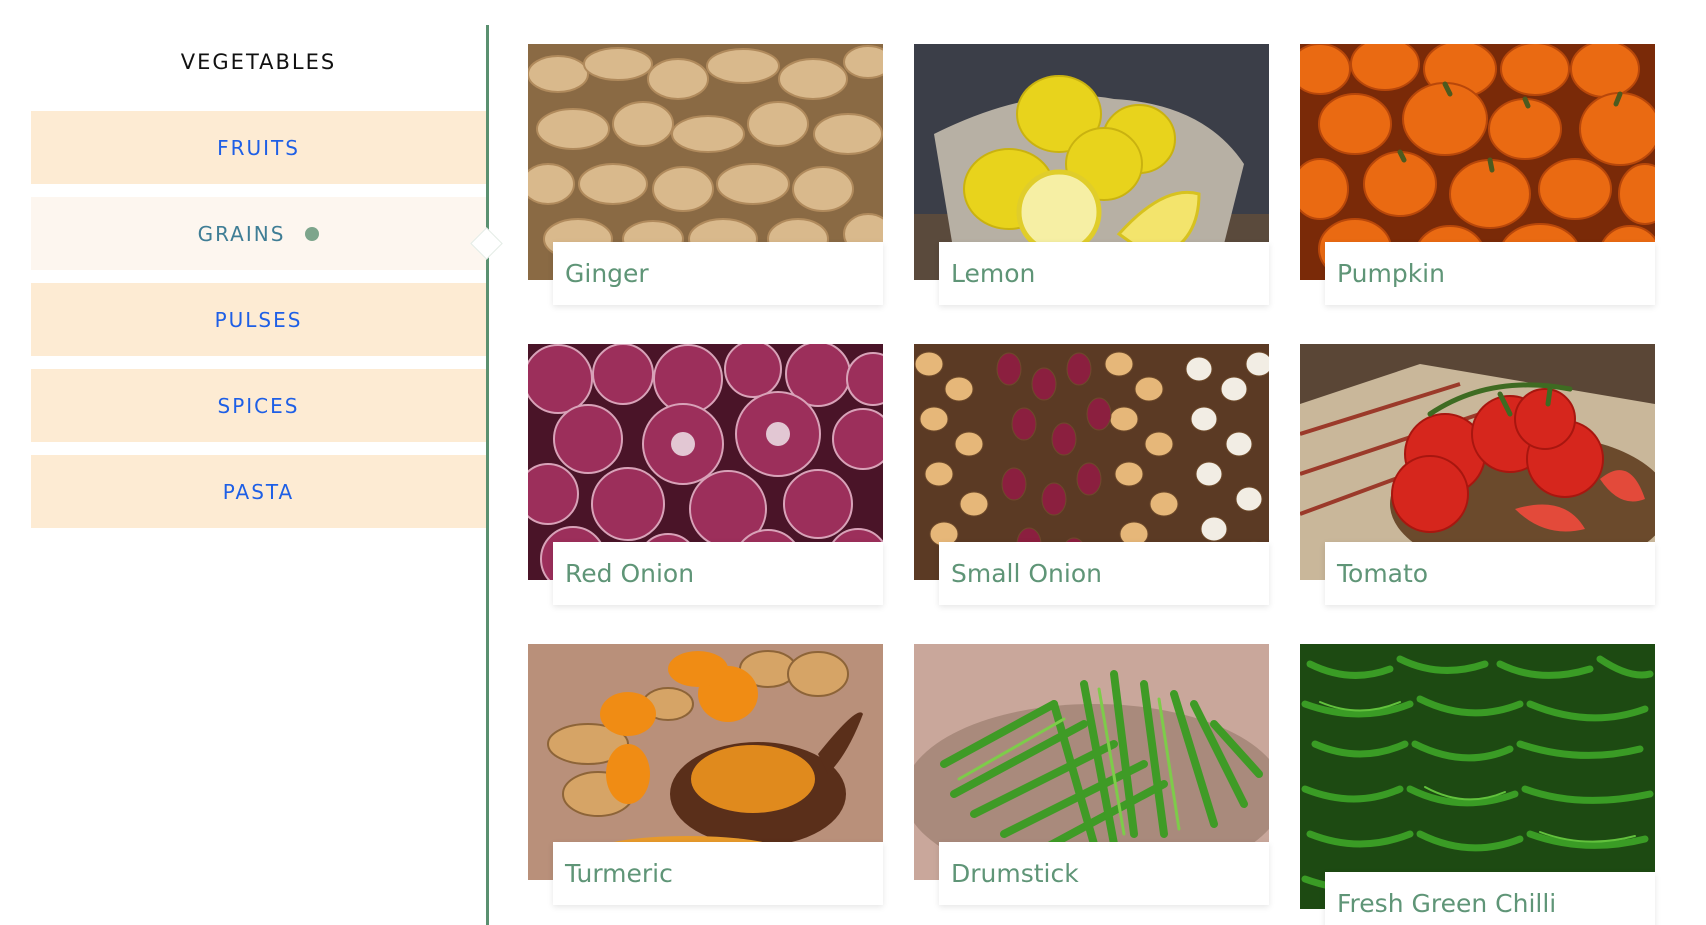  What do you see at coordinates (1104, 873) in the screenshot?
I see `product-name: Drumstick` at bounding box center [1104, 873].